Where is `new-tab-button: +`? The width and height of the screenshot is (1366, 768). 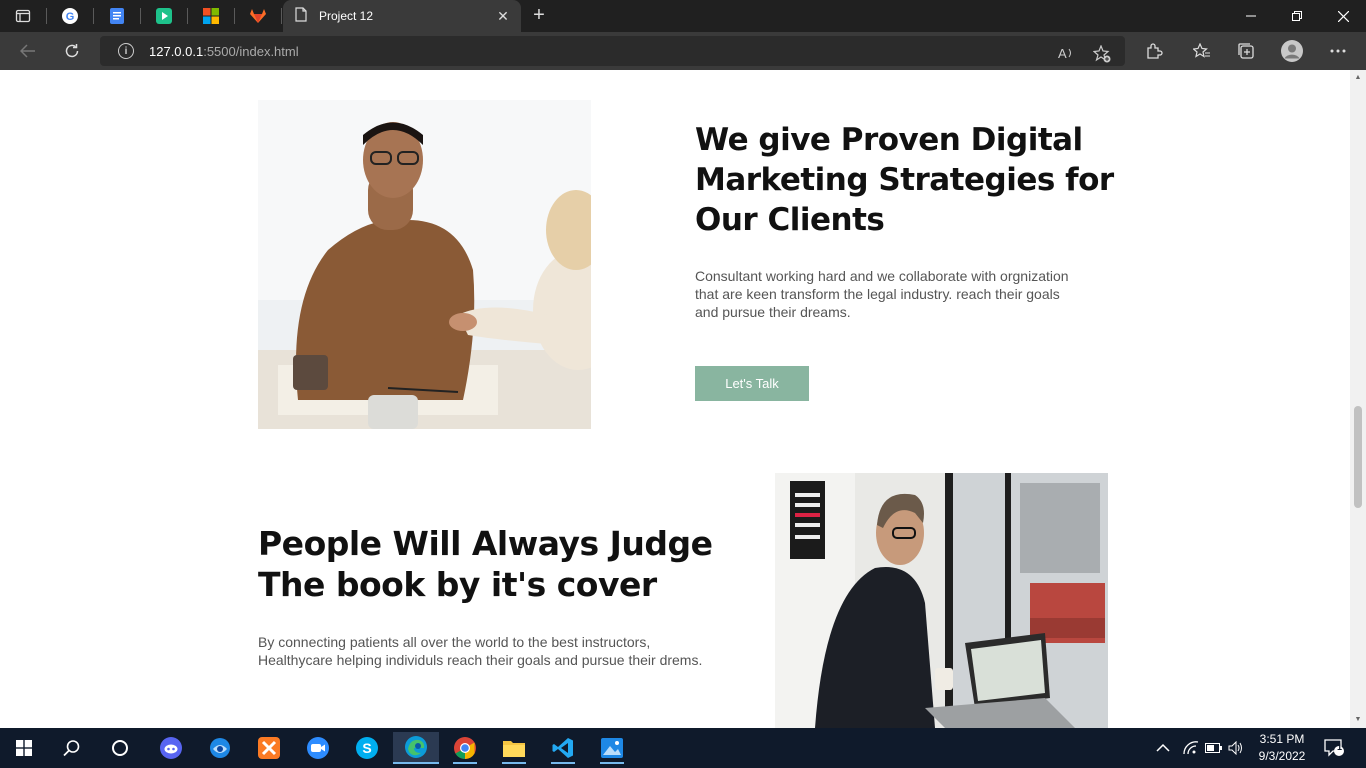 new-tab-button: + is located at coordinates (539, 15).